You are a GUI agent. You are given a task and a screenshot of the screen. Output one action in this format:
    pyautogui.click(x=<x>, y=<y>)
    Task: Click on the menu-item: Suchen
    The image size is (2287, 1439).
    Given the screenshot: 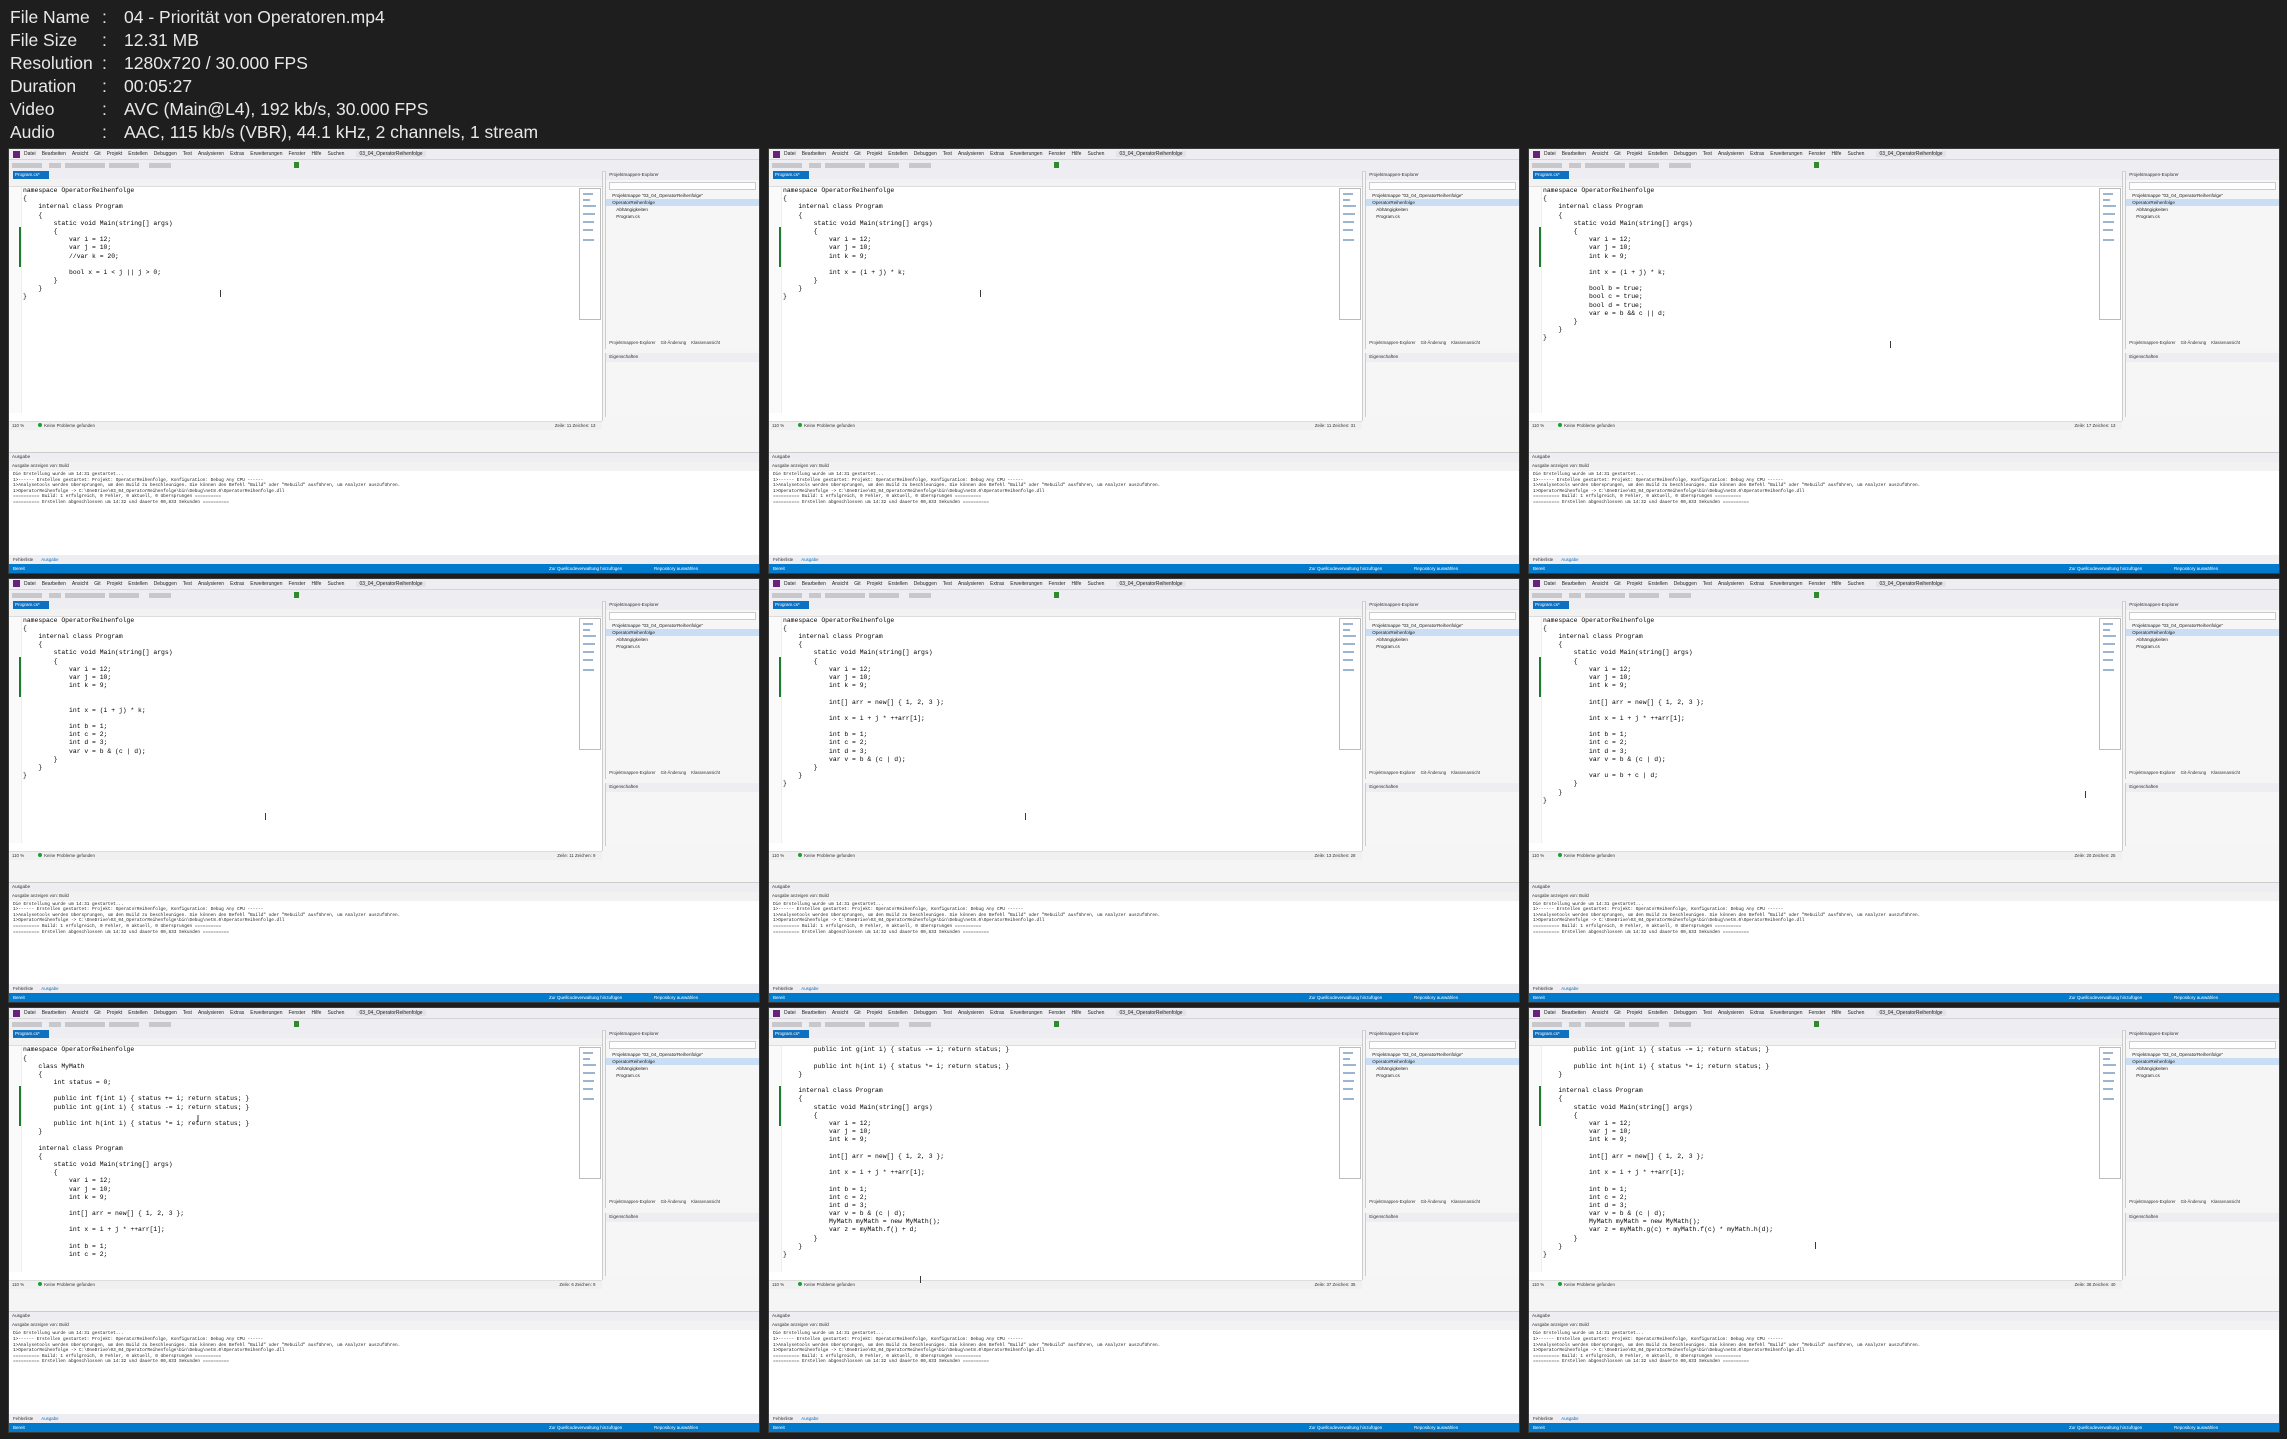 What is the action you would take?
    pyautogui.click(x=1095, y=154)
    